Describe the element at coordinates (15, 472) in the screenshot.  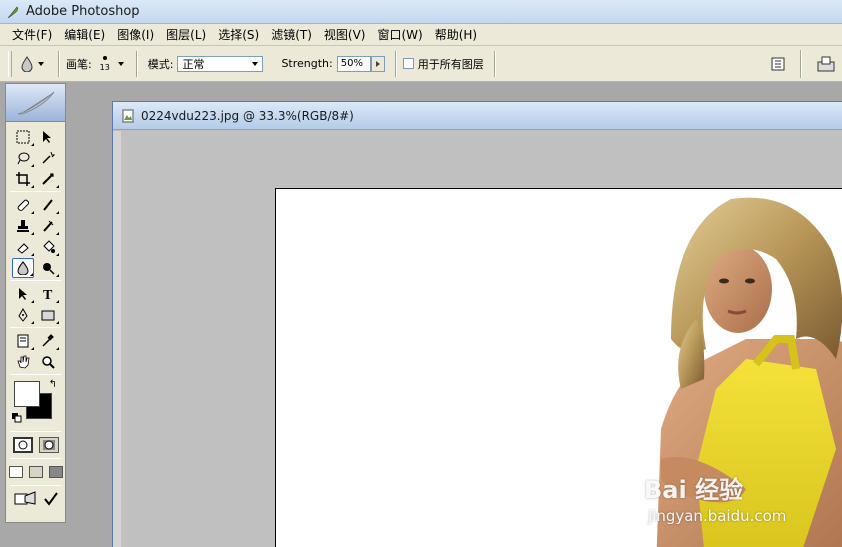
I see `standard-screen-mode-icon` at that location.